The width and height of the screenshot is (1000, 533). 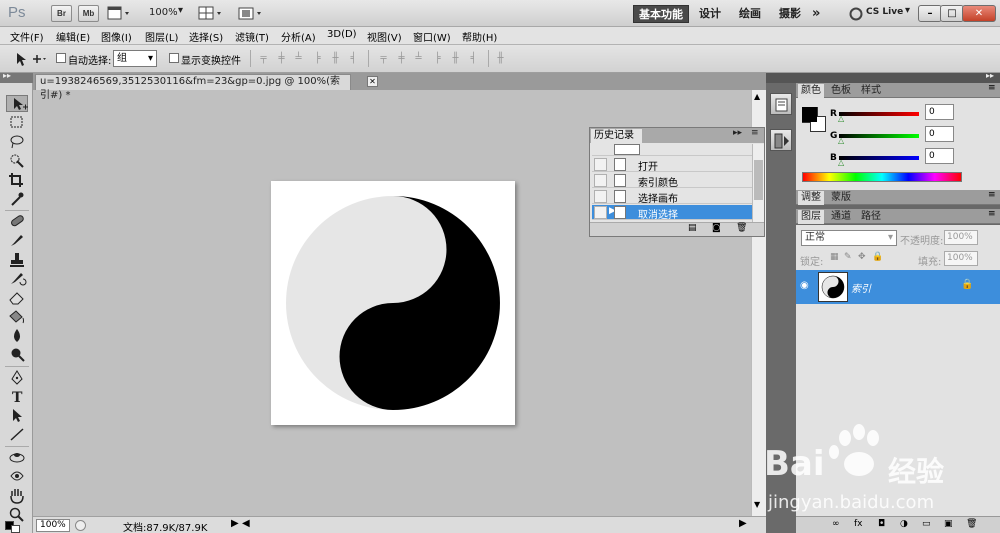 What do you see at coordinates (17, 354) in the screenshot?
I see `dodge-tool-icon` at bounding box center [17, 354].